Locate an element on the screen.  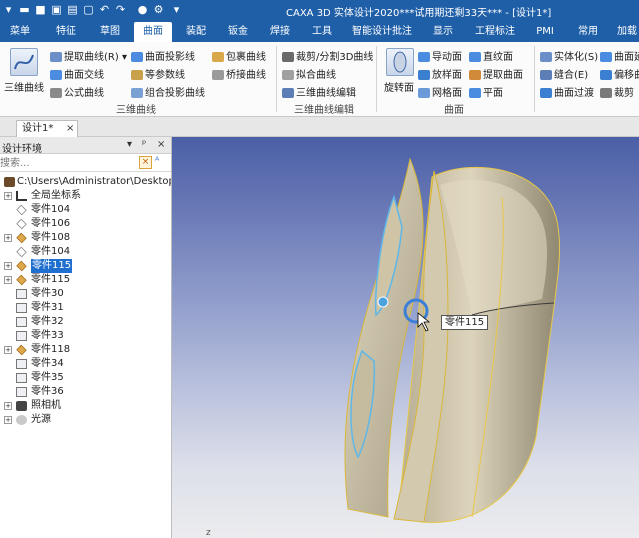
tab-assembly: 装配 is located at coordinates (196, 32).